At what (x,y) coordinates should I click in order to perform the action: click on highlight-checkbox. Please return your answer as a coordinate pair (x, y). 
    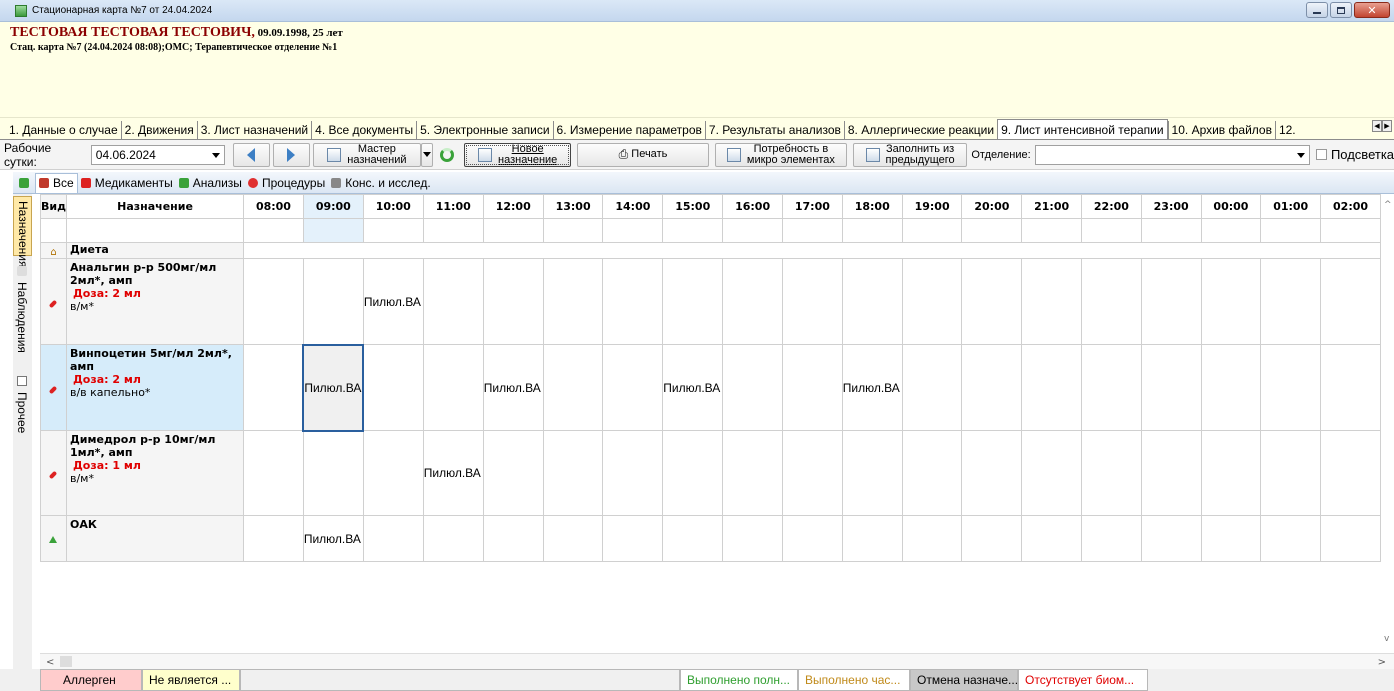
    Looking at the image, I should click on (1321, 154).